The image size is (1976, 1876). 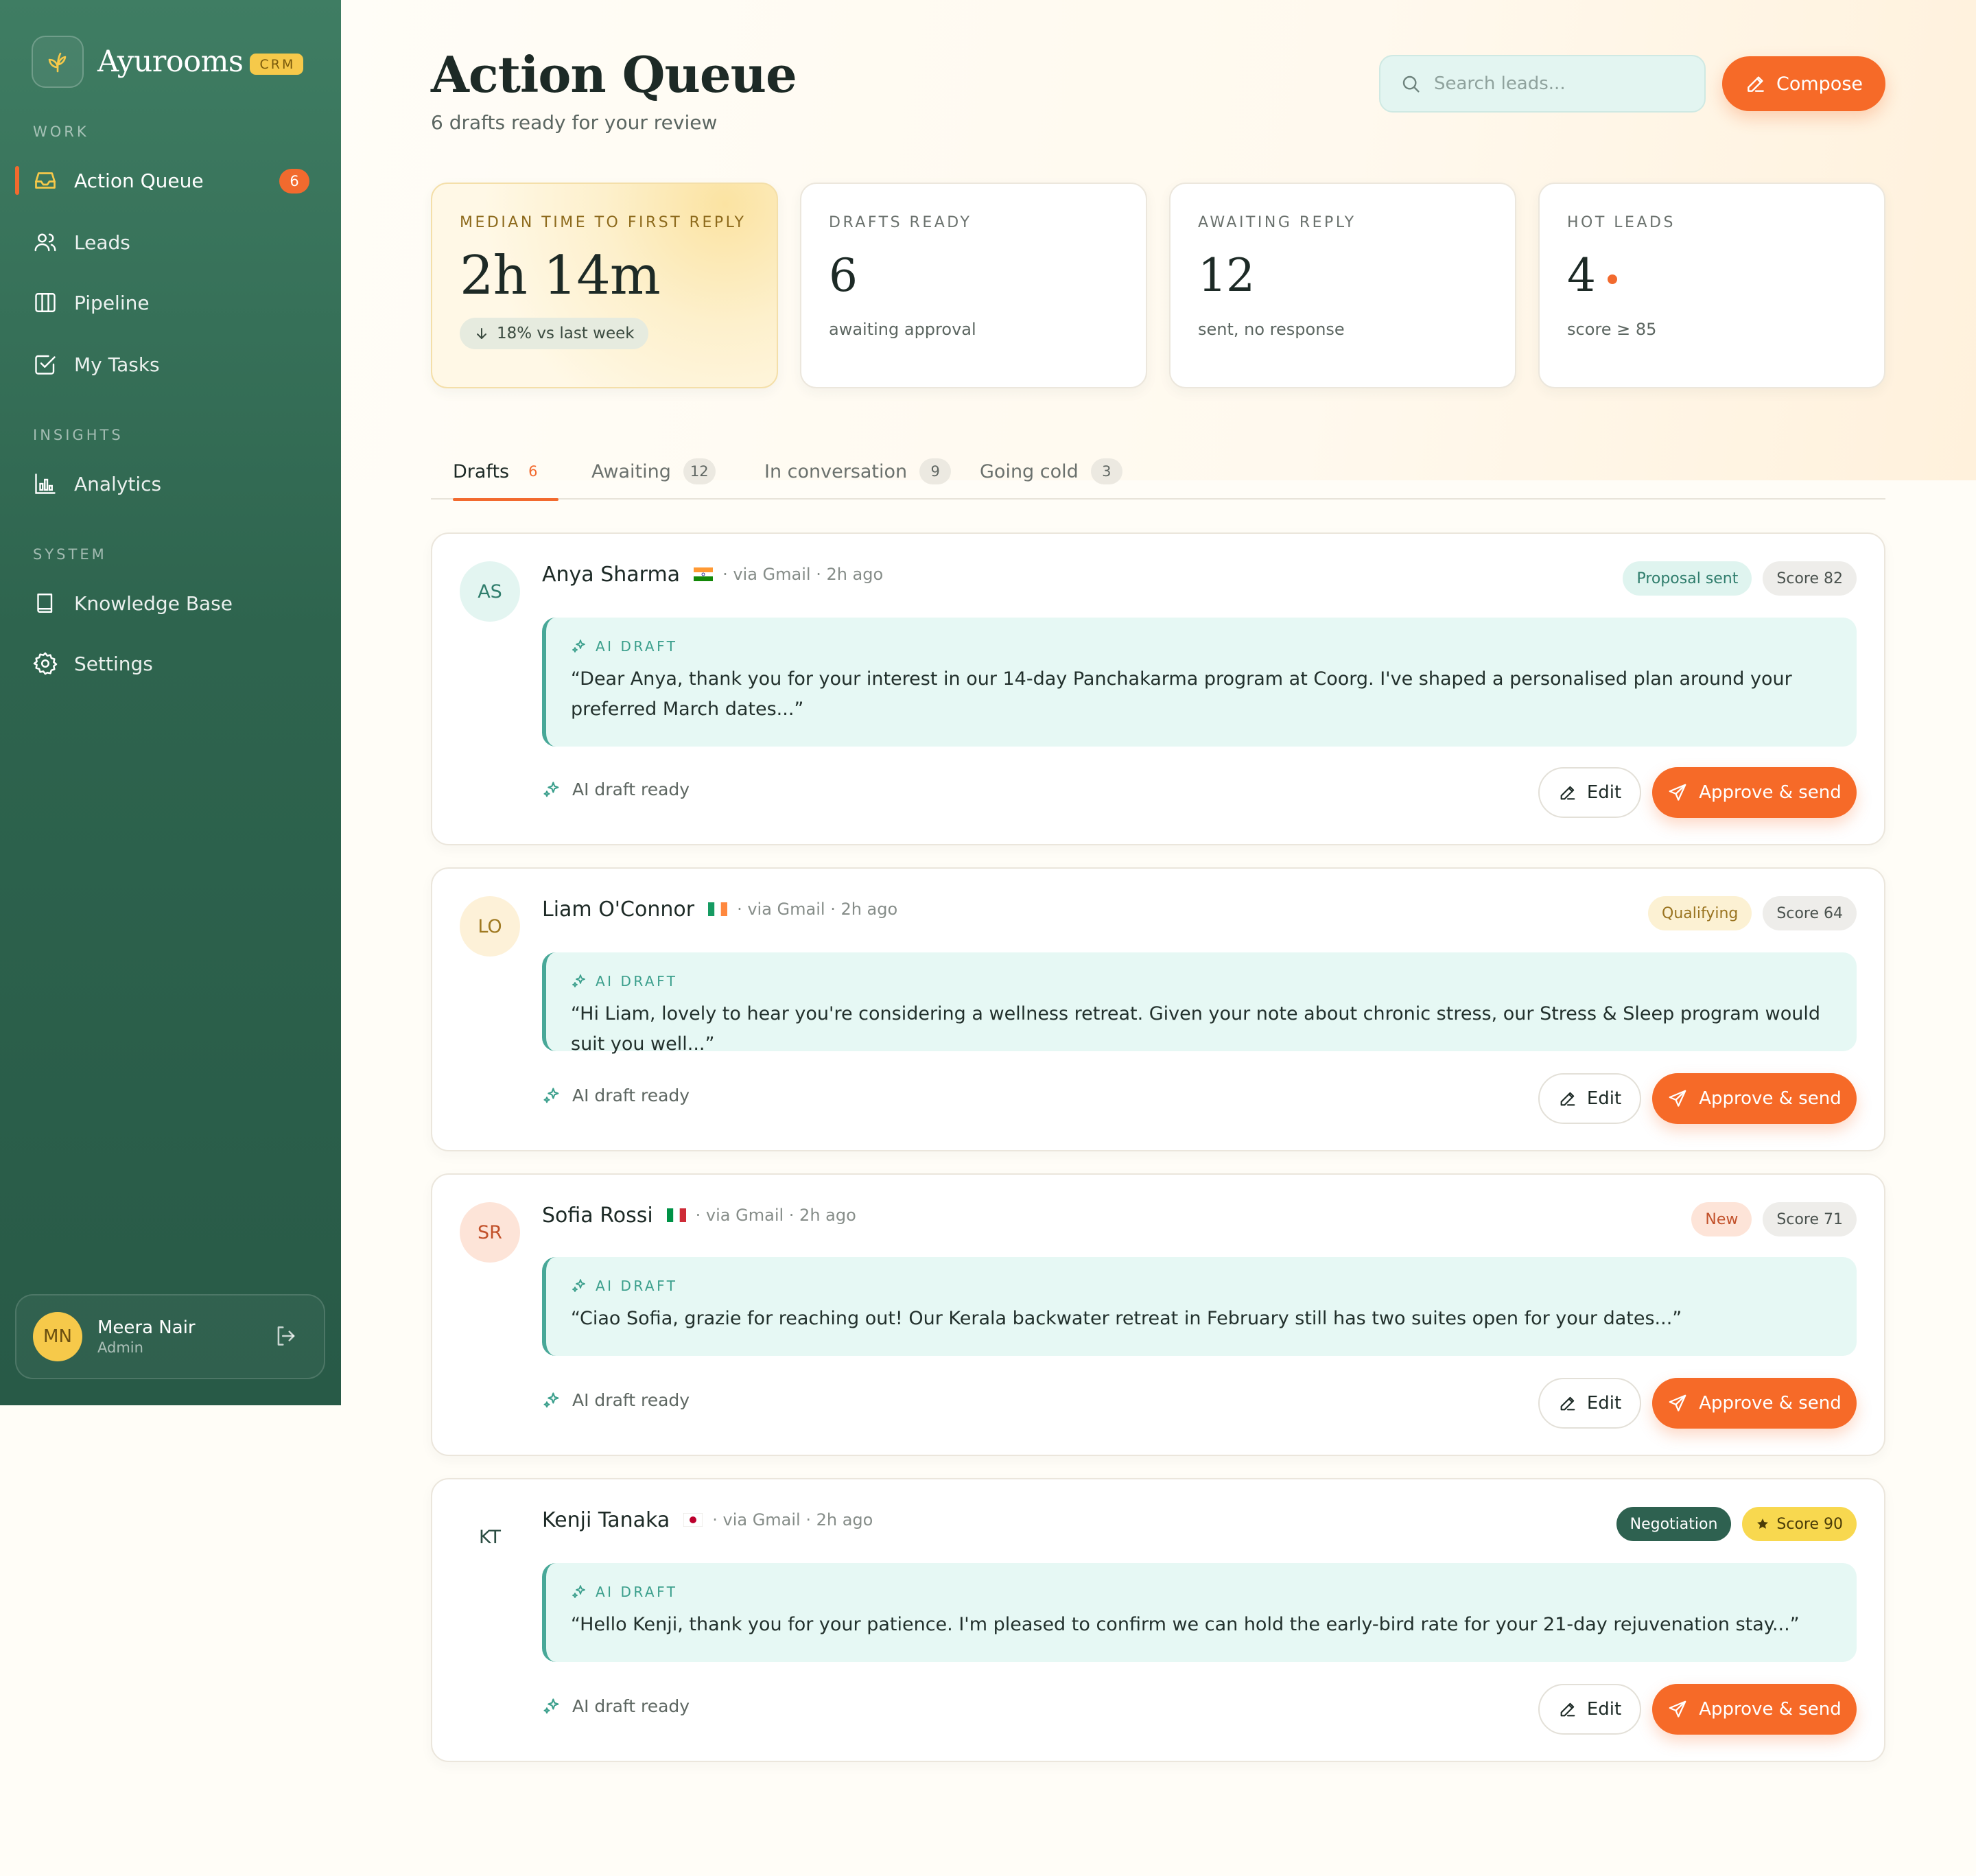 I want to click on sidebar-item-analytics: Analytics, so click(x=170, y=484).